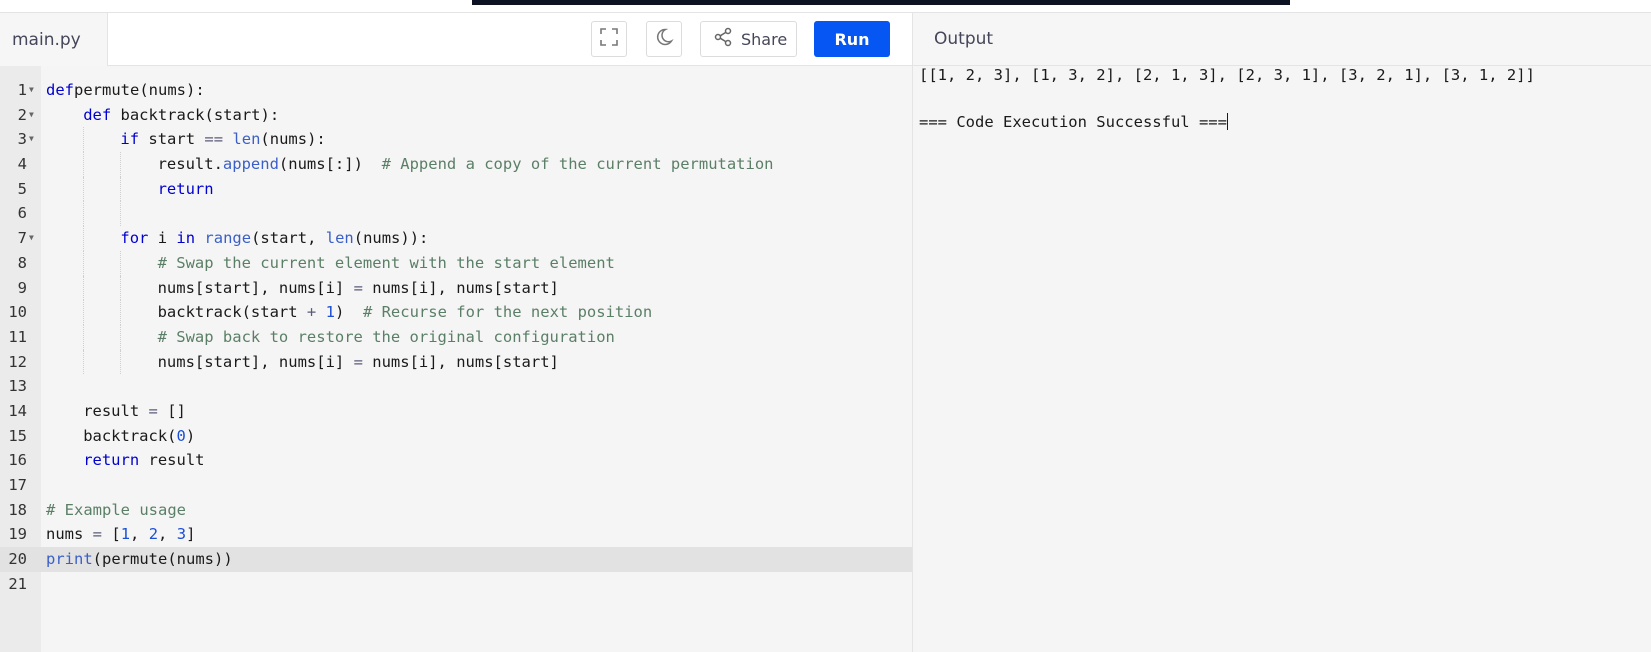 The width and height of the screenshot is (1651, 652). What do you see at coordinates (17, 410) in the screenshot?
I see `line-number: 14` at bounding box center [17, 410].